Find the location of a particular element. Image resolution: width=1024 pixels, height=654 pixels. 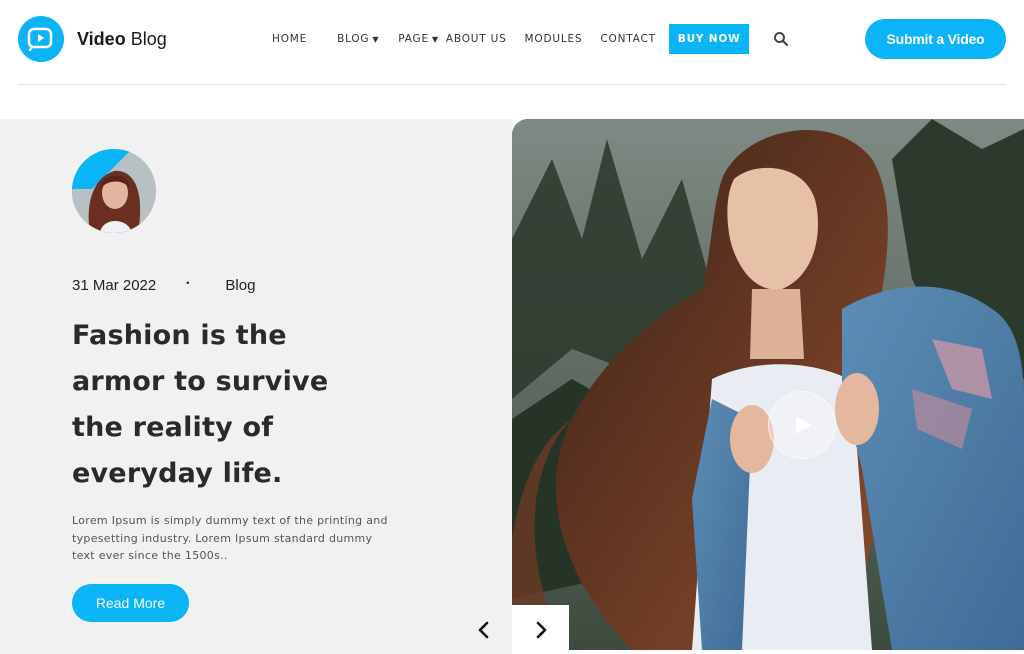

author-avatar is located at coordinates (114, 191).